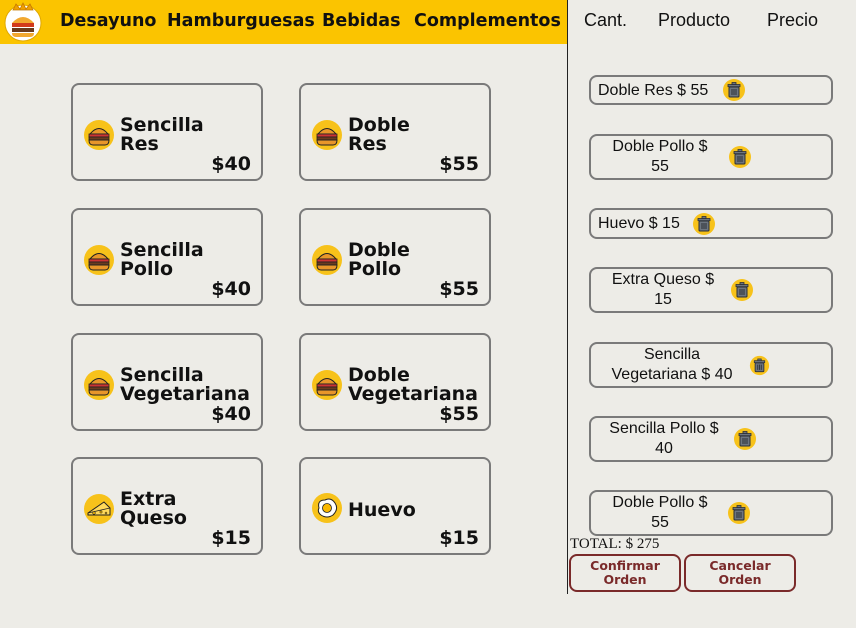 The image size is (856, 628). I want to click on order-item-text-line2: 40, so click(664, 448).